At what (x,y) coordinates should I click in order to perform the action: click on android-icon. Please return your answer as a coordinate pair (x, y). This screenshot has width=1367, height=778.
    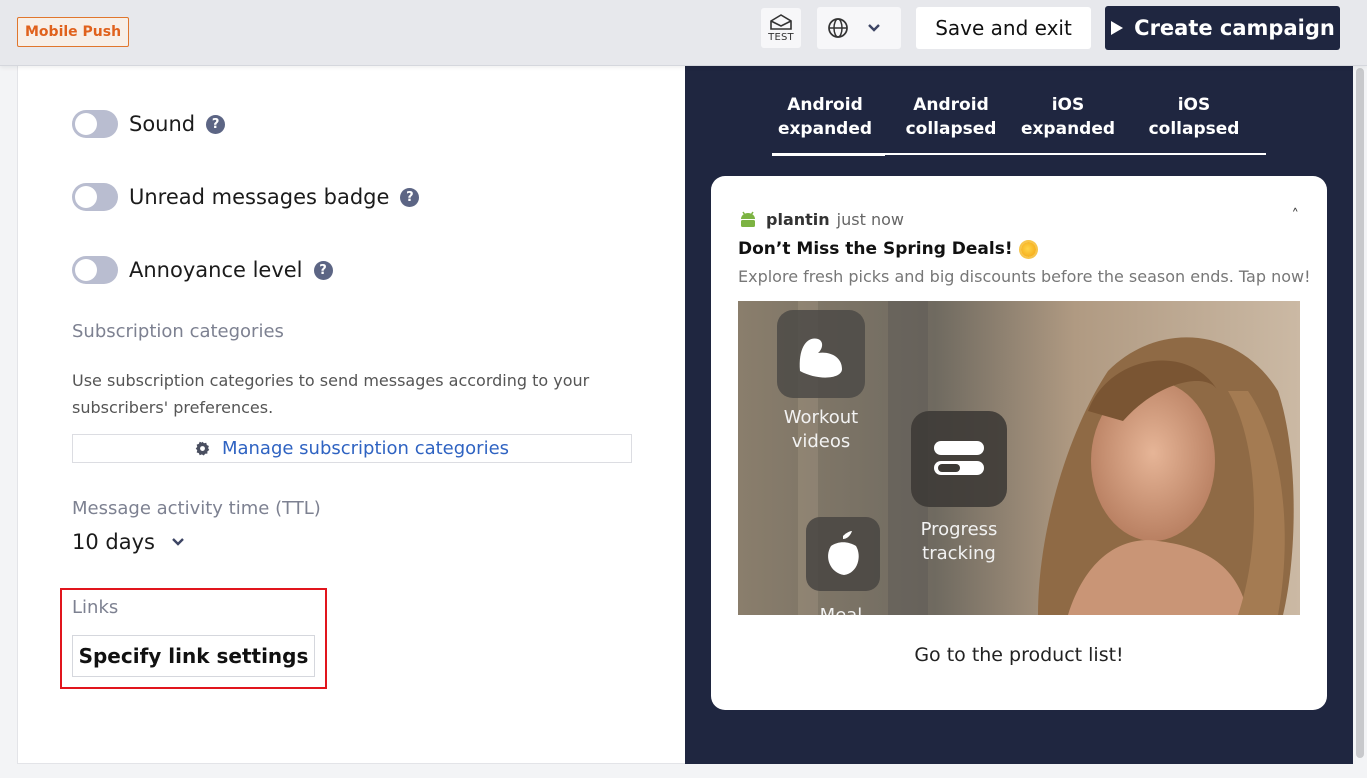
    Looking at the image, I should click on (748, 219).